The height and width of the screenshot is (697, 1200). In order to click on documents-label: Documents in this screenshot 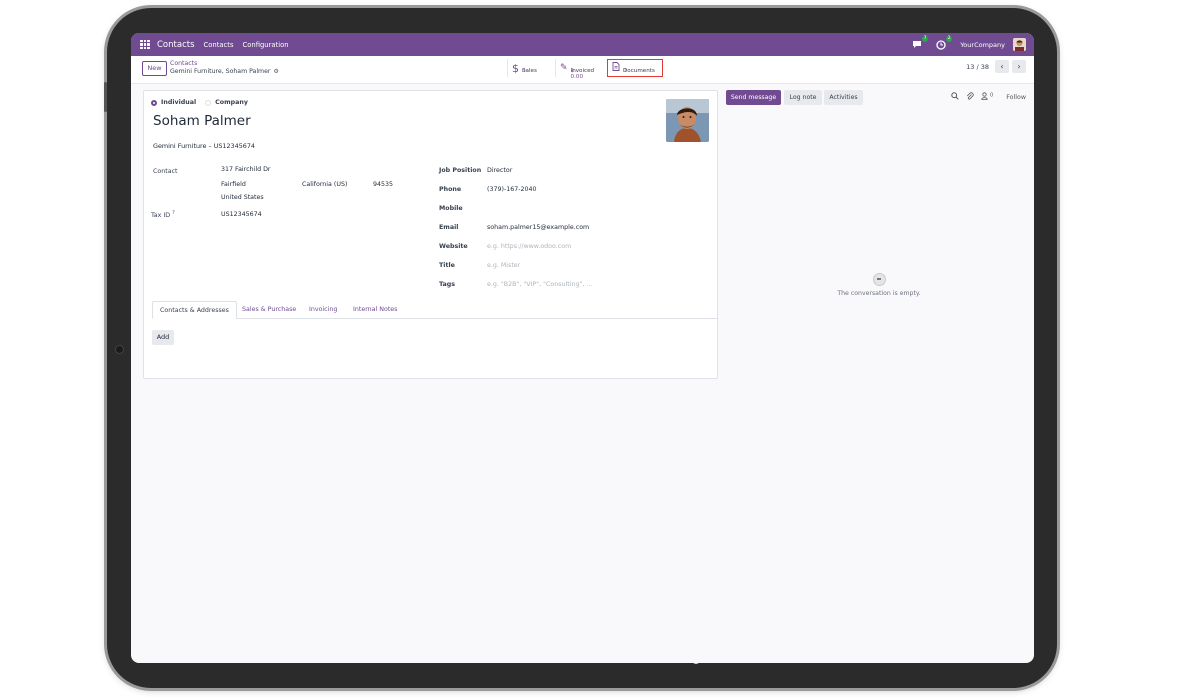, I will do `click(639, 71)`.